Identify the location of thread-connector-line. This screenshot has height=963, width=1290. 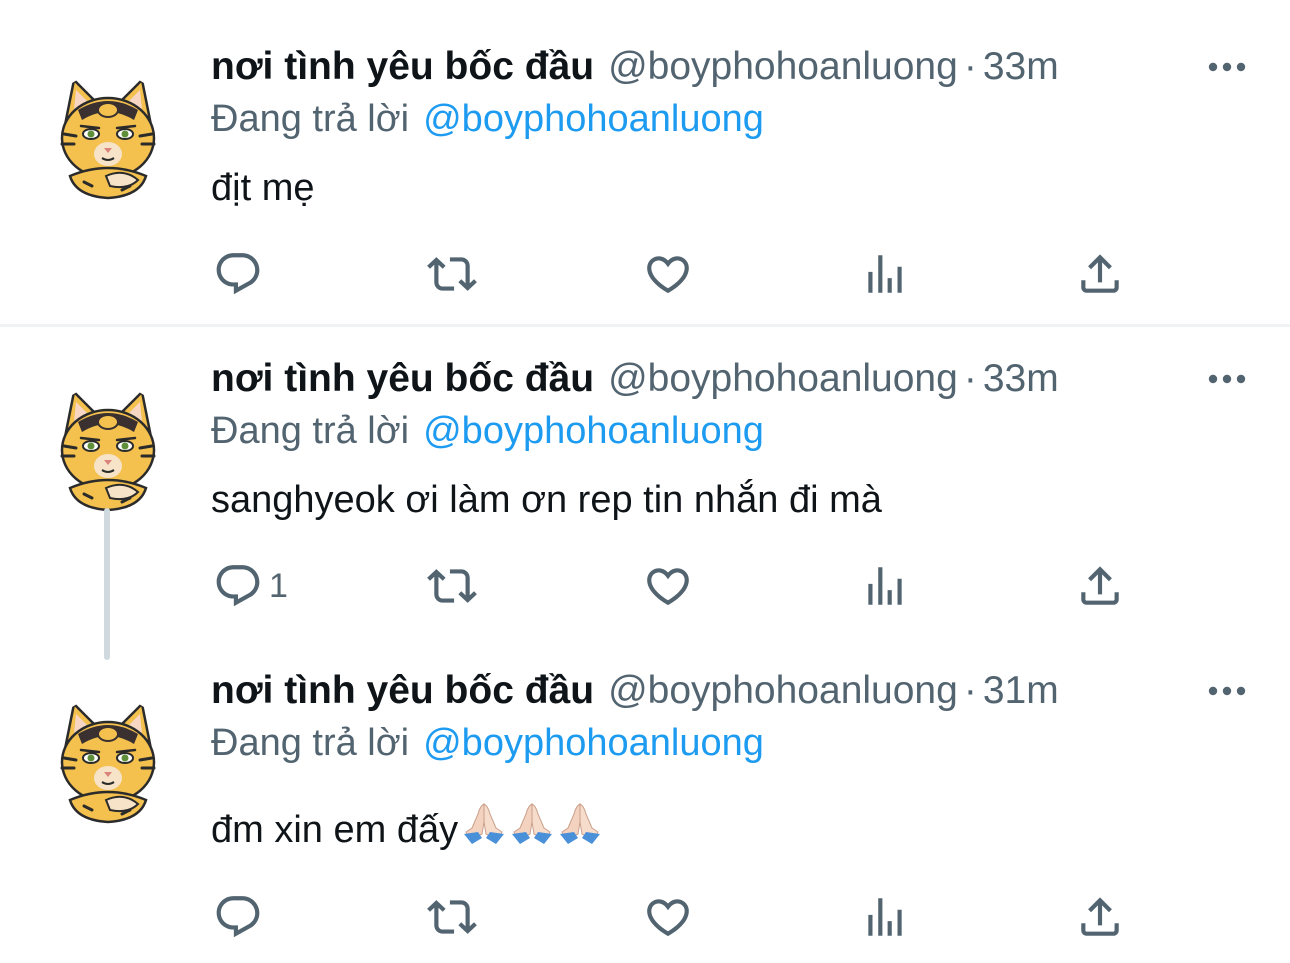
(107, 584).